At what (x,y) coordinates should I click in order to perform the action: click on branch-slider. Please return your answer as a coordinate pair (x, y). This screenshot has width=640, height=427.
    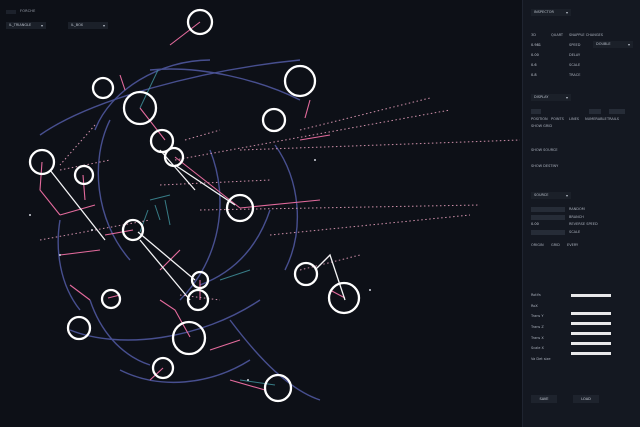
    Looking at the image, I should click on (548, 217).